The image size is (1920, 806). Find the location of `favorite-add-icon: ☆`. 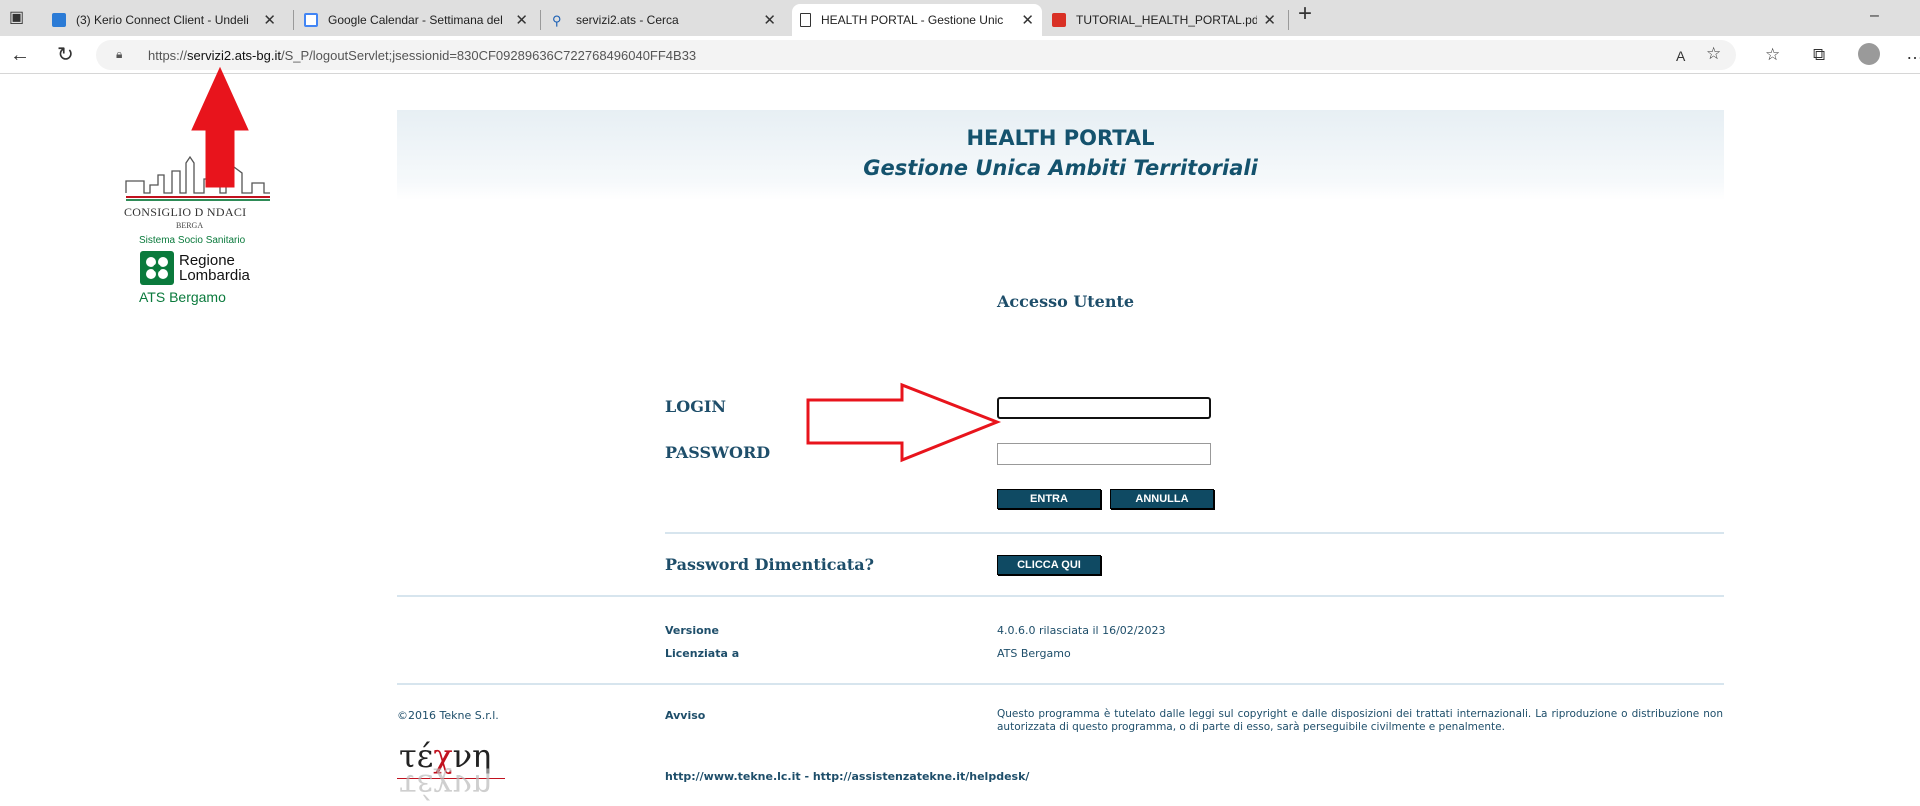

favorite-add-icon: ☆ is located at coordinates (1713, 54).